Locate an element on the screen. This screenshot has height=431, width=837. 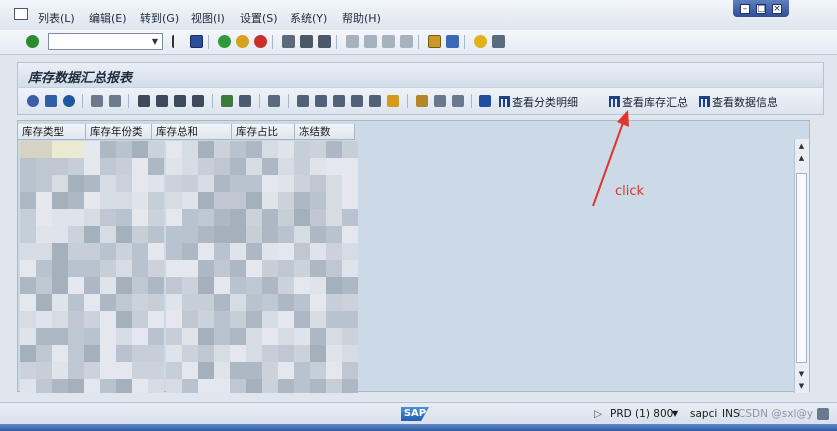
spreadsheet-icon is located at coordinates (339, 101).